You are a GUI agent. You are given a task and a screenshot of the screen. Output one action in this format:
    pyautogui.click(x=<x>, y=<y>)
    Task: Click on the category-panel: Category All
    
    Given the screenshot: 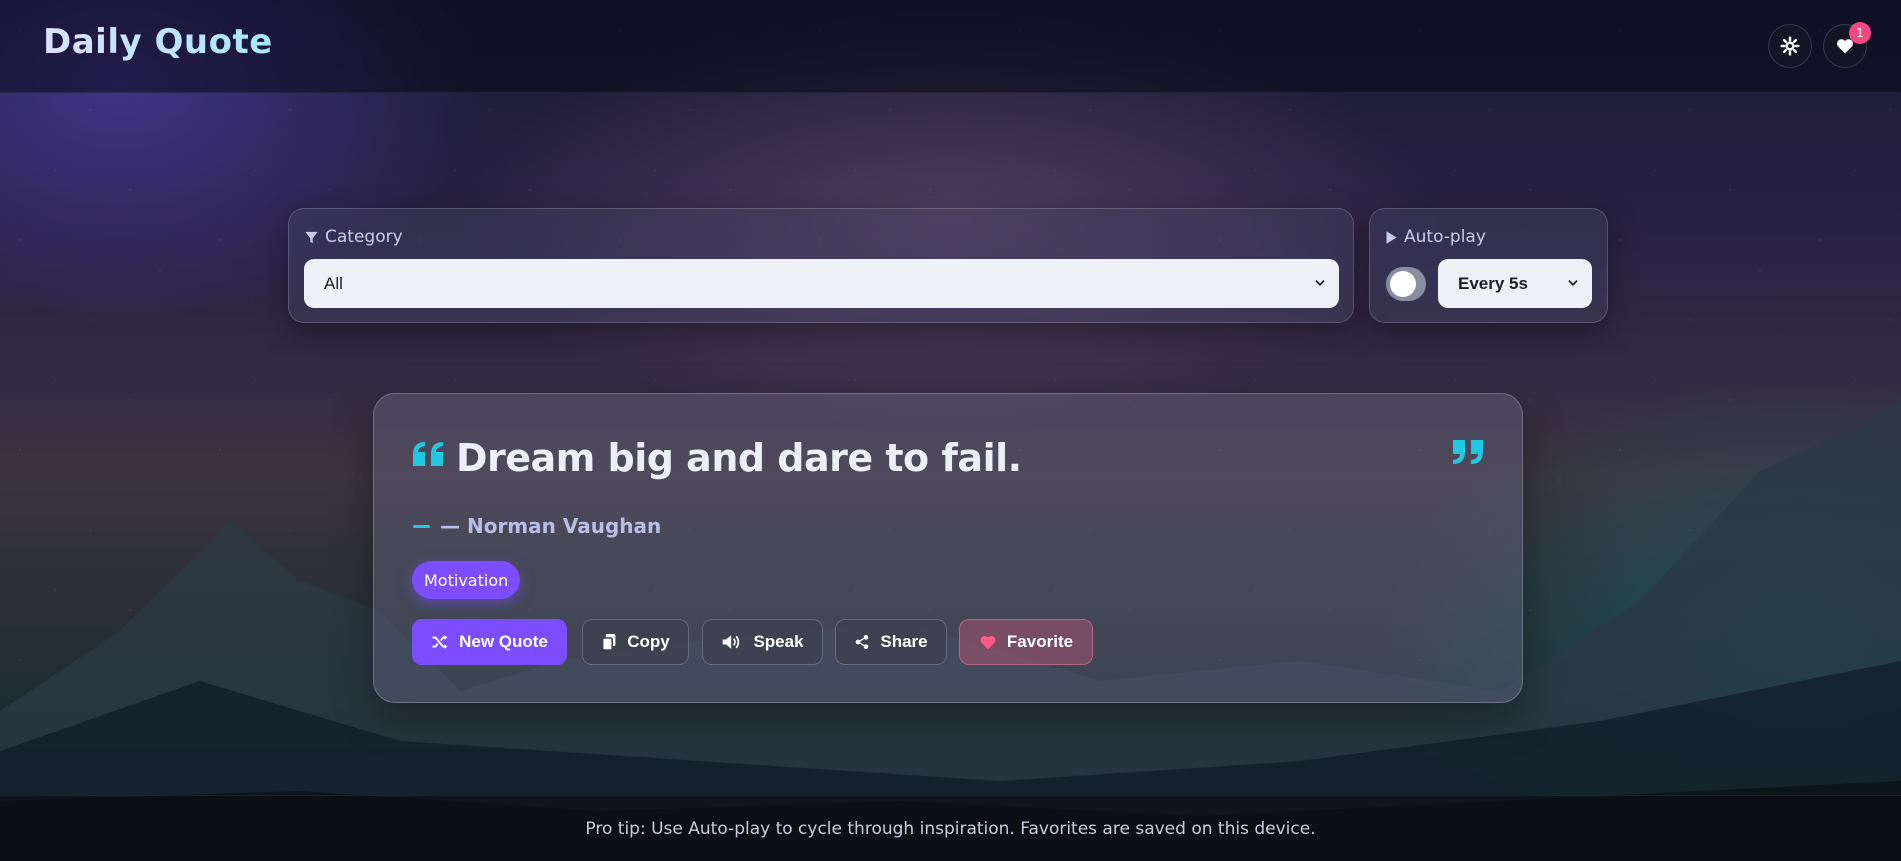 What is the action you would take?
    pyautogui.click(x=821, y=265)
    